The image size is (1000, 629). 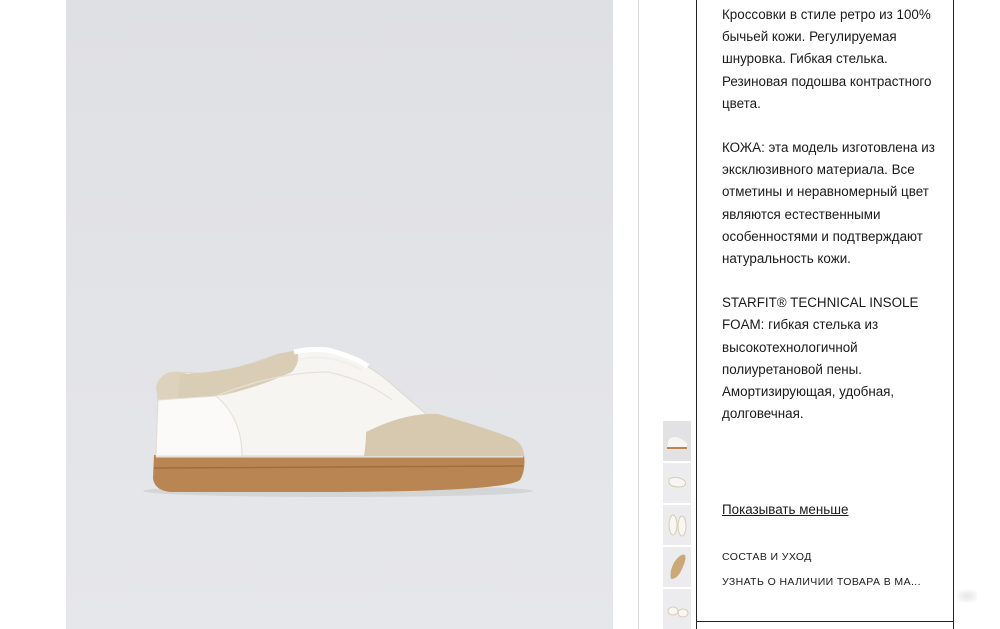 I want to click on decorative-mark, so click(x=967, y=596).